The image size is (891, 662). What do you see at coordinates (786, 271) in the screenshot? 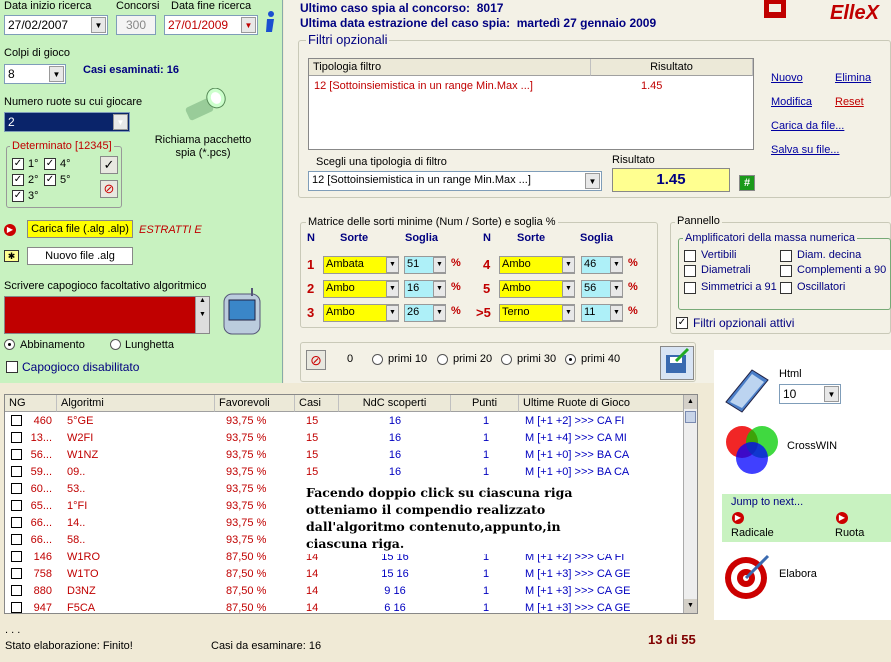
I see `complementi-checkbox` at bounding box center [786, 271].